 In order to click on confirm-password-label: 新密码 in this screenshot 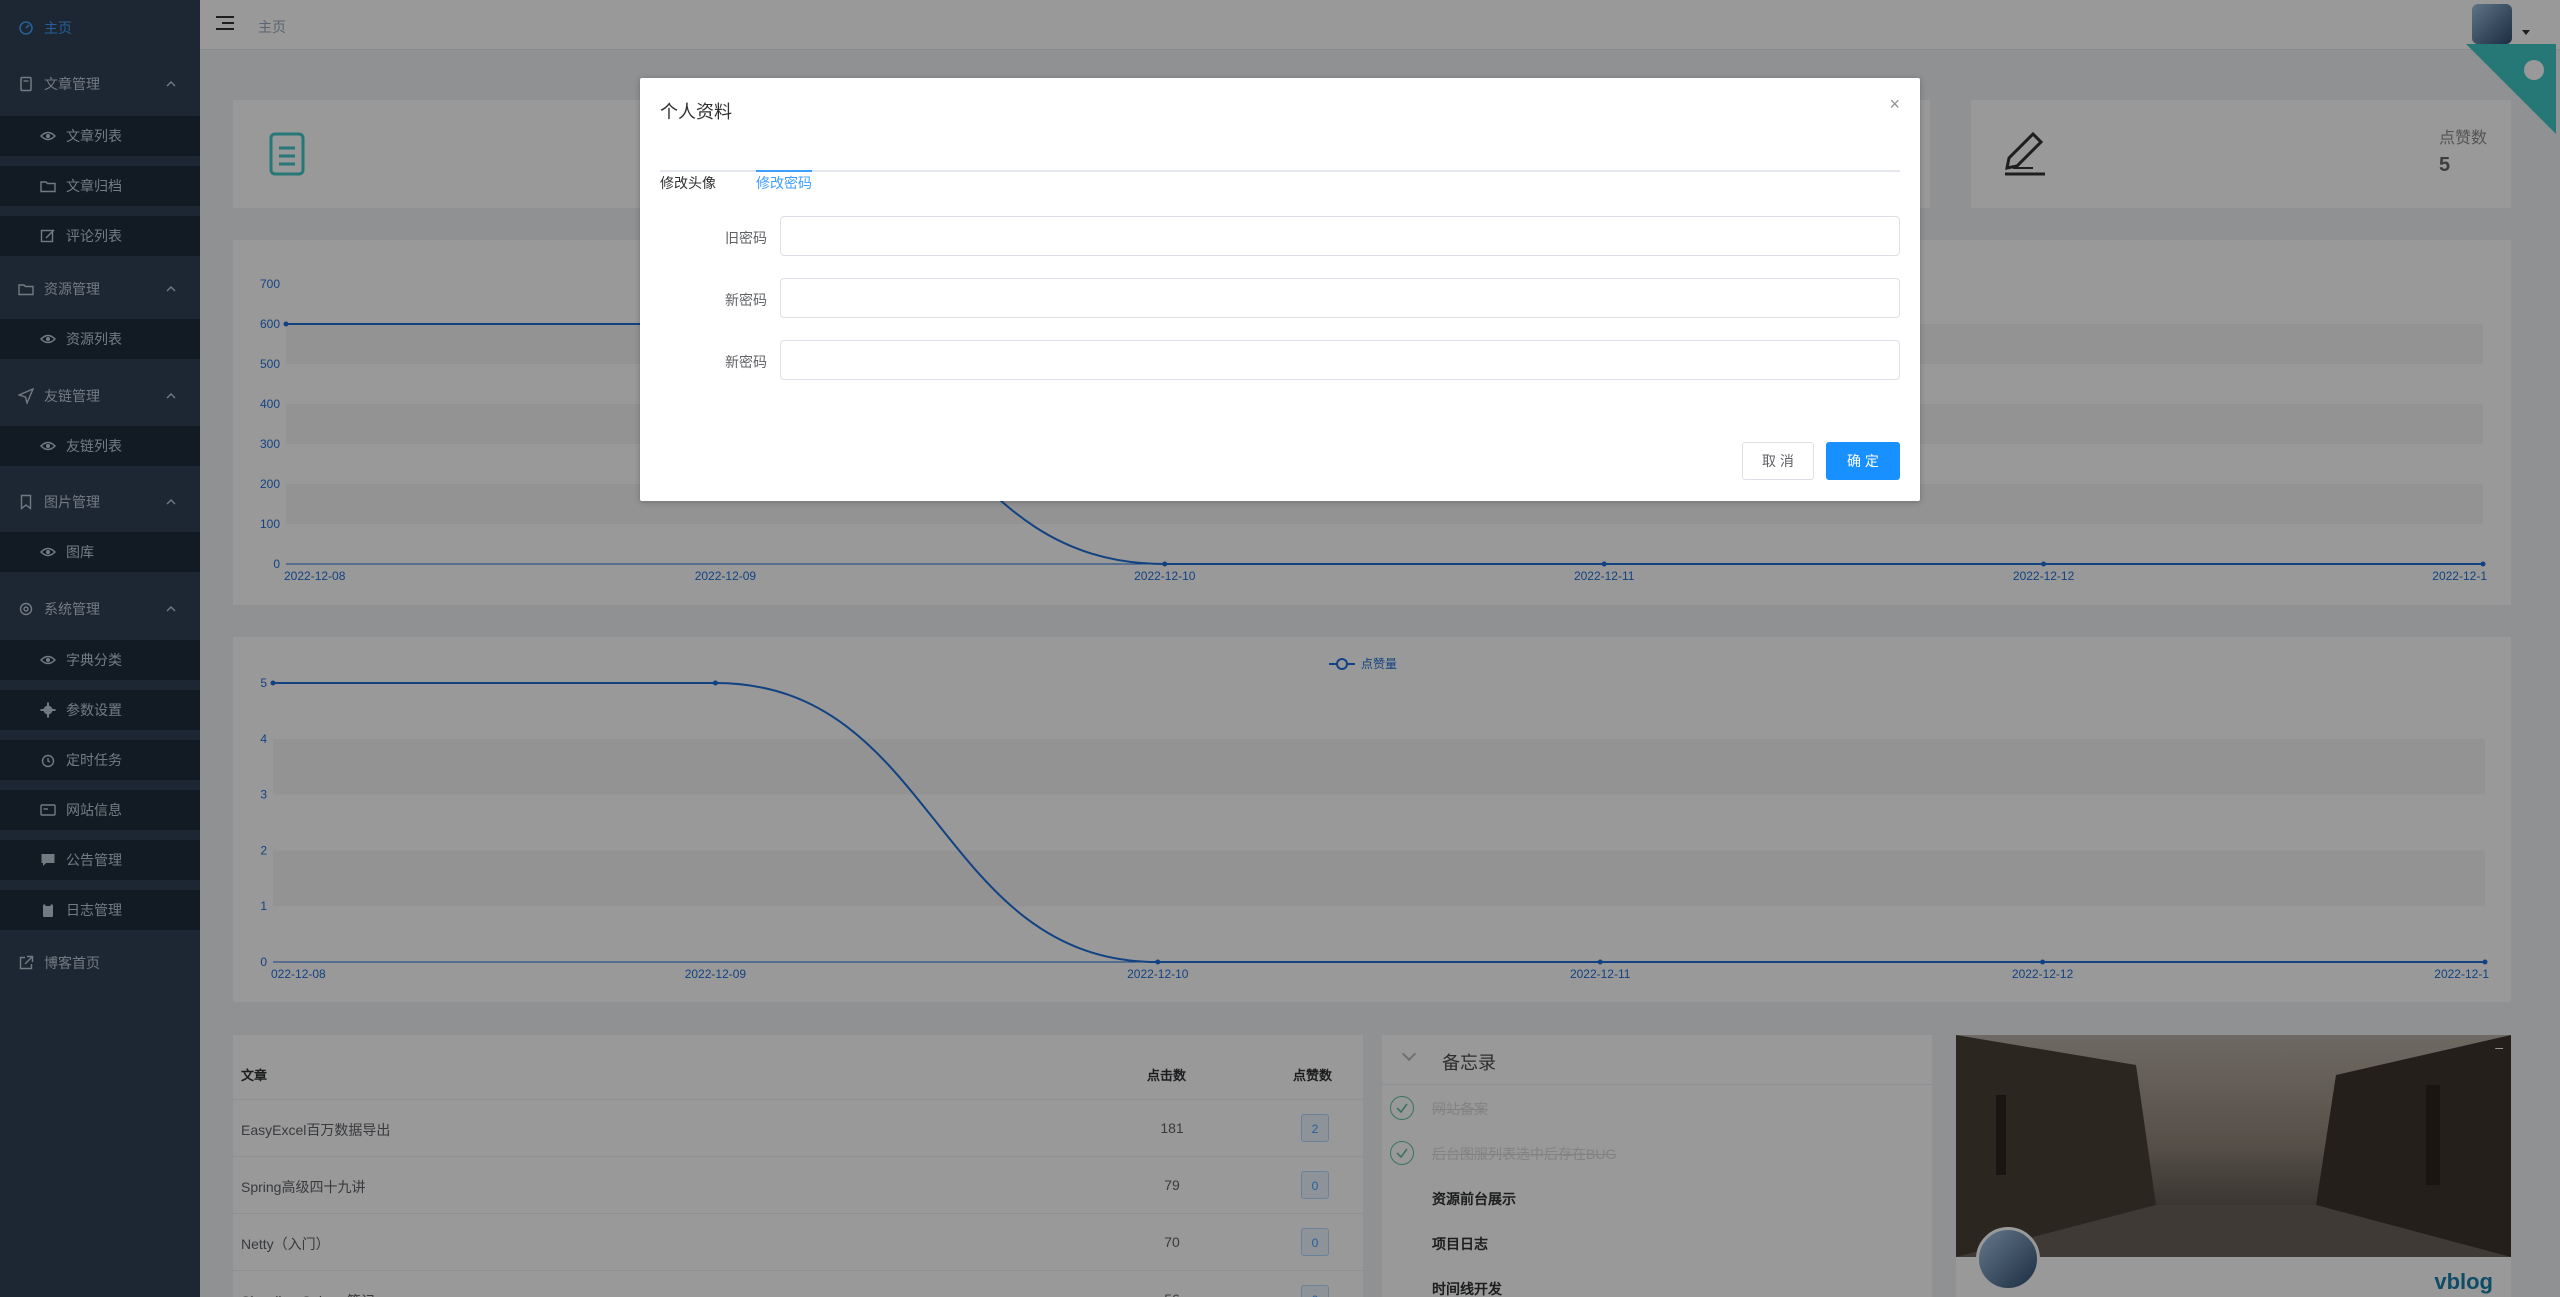, I will do `click(746, 362)`.